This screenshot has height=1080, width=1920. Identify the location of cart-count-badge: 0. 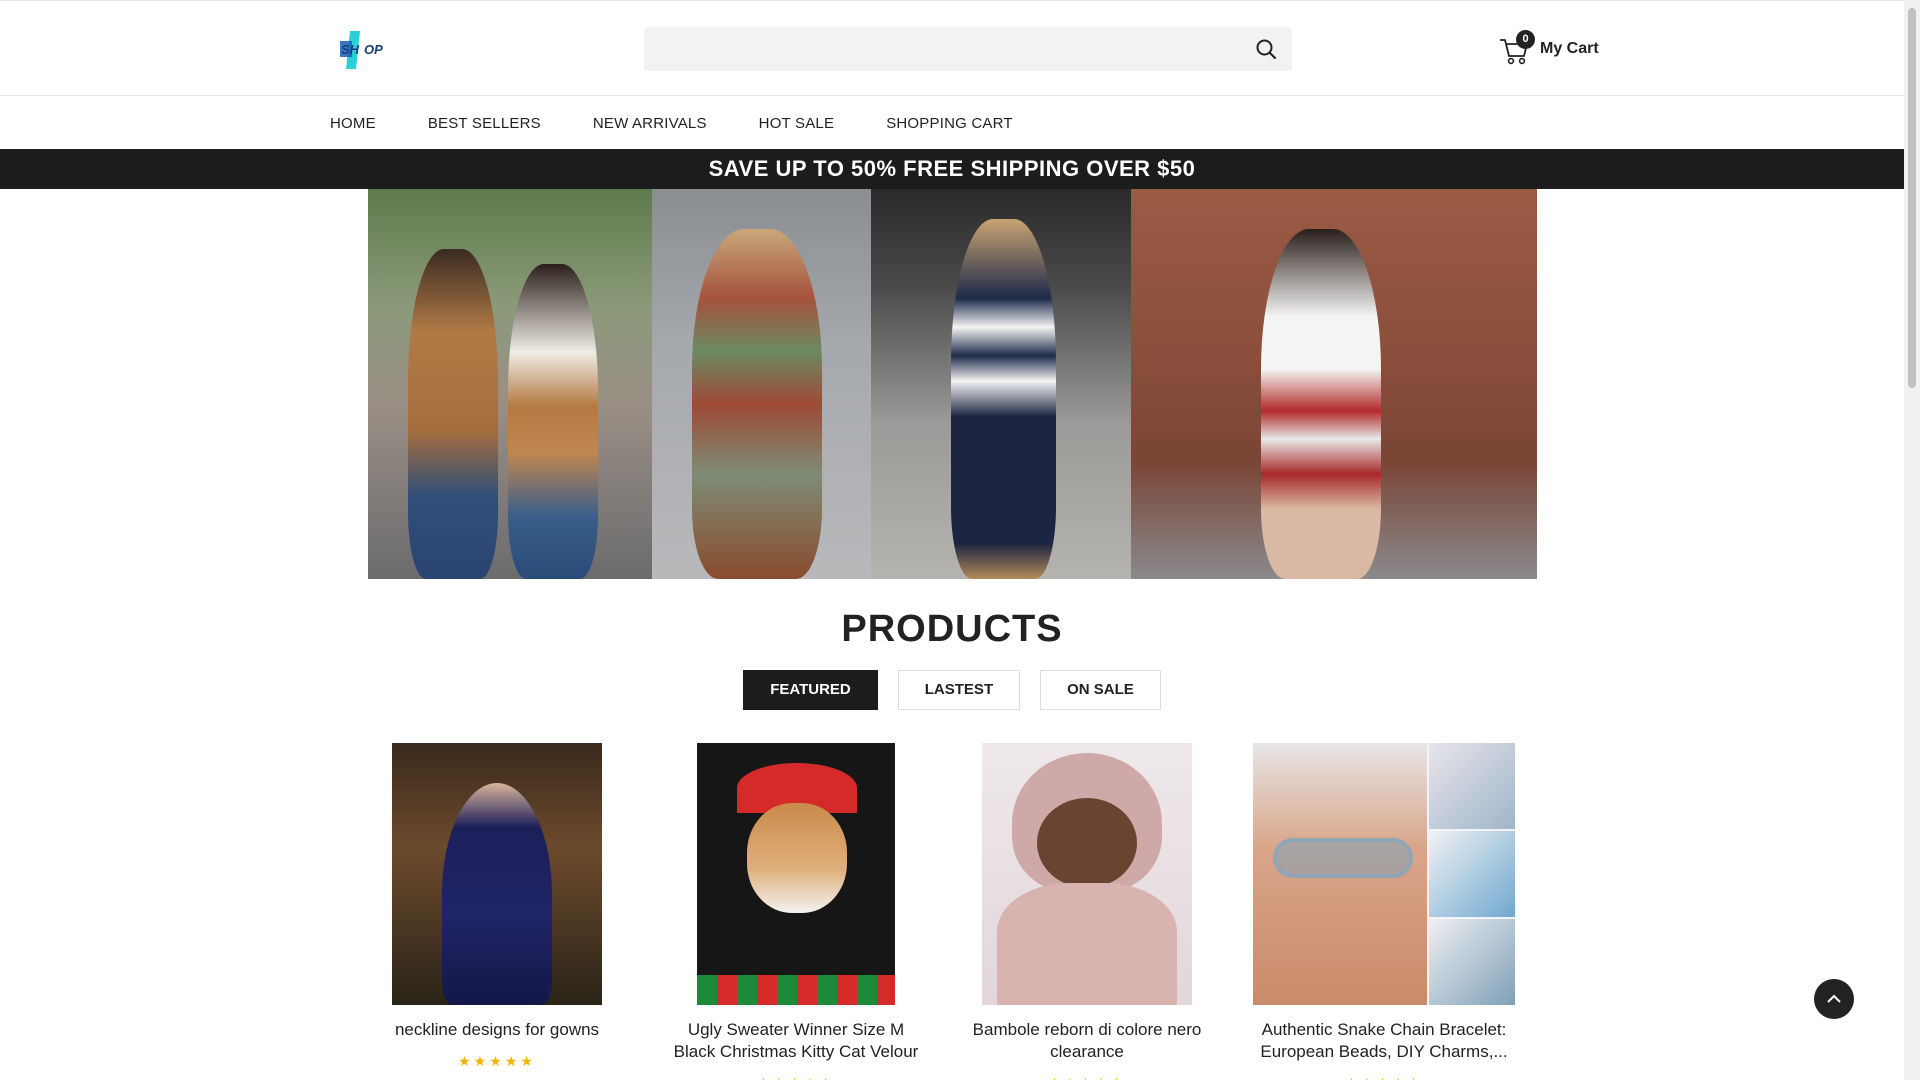
(1525, 39).